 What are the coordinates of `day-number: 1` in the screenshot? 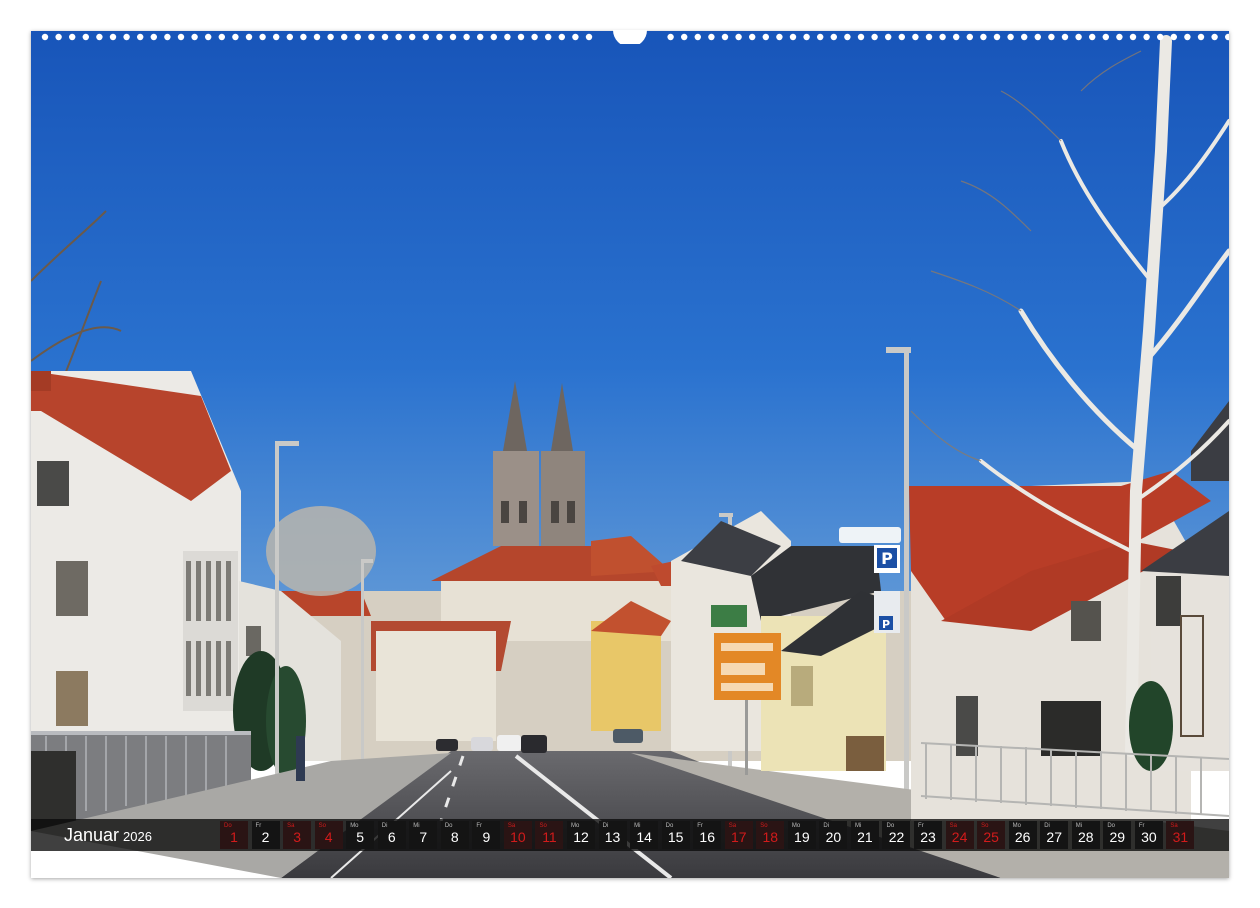 It's located at (234, 837).